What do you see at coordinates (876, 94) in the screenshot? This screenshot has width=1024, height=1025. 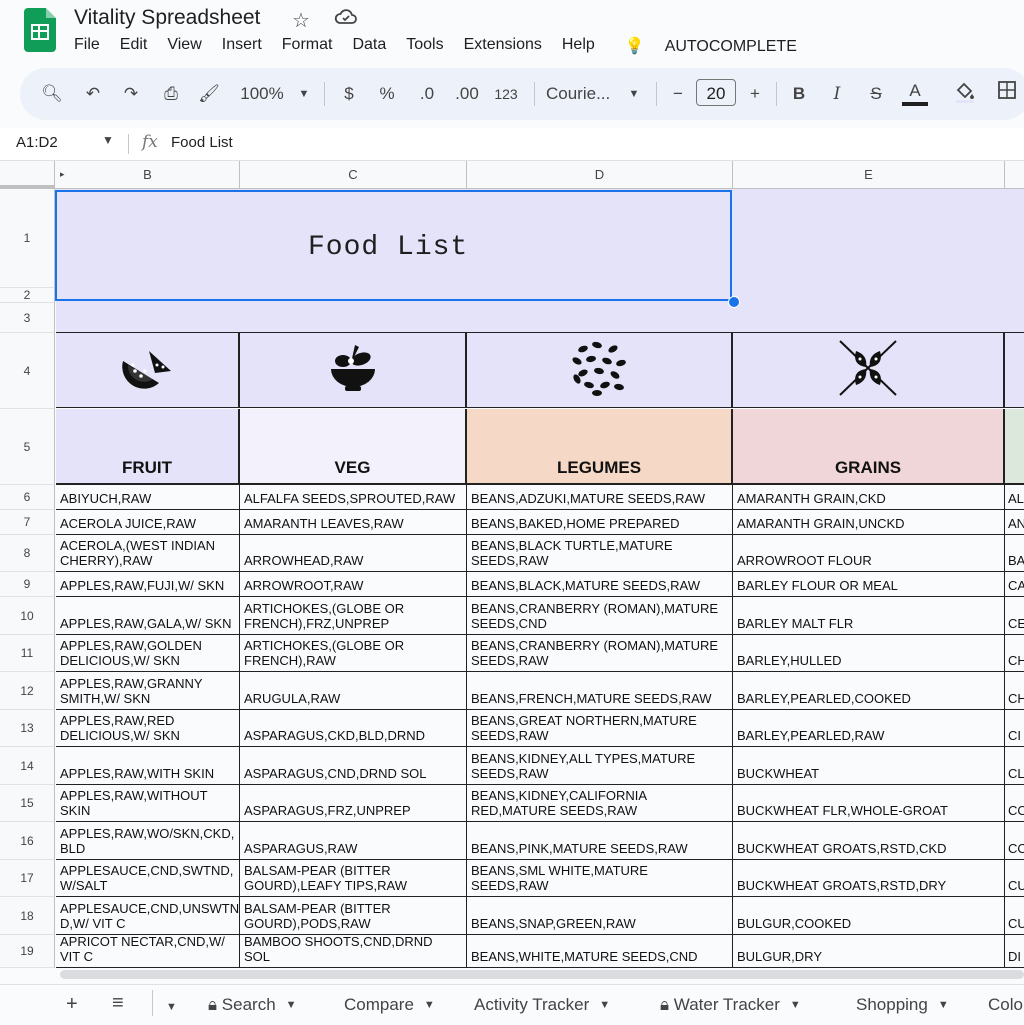 I see `strikethrough-icon: S` at bounding box center [876, 94].